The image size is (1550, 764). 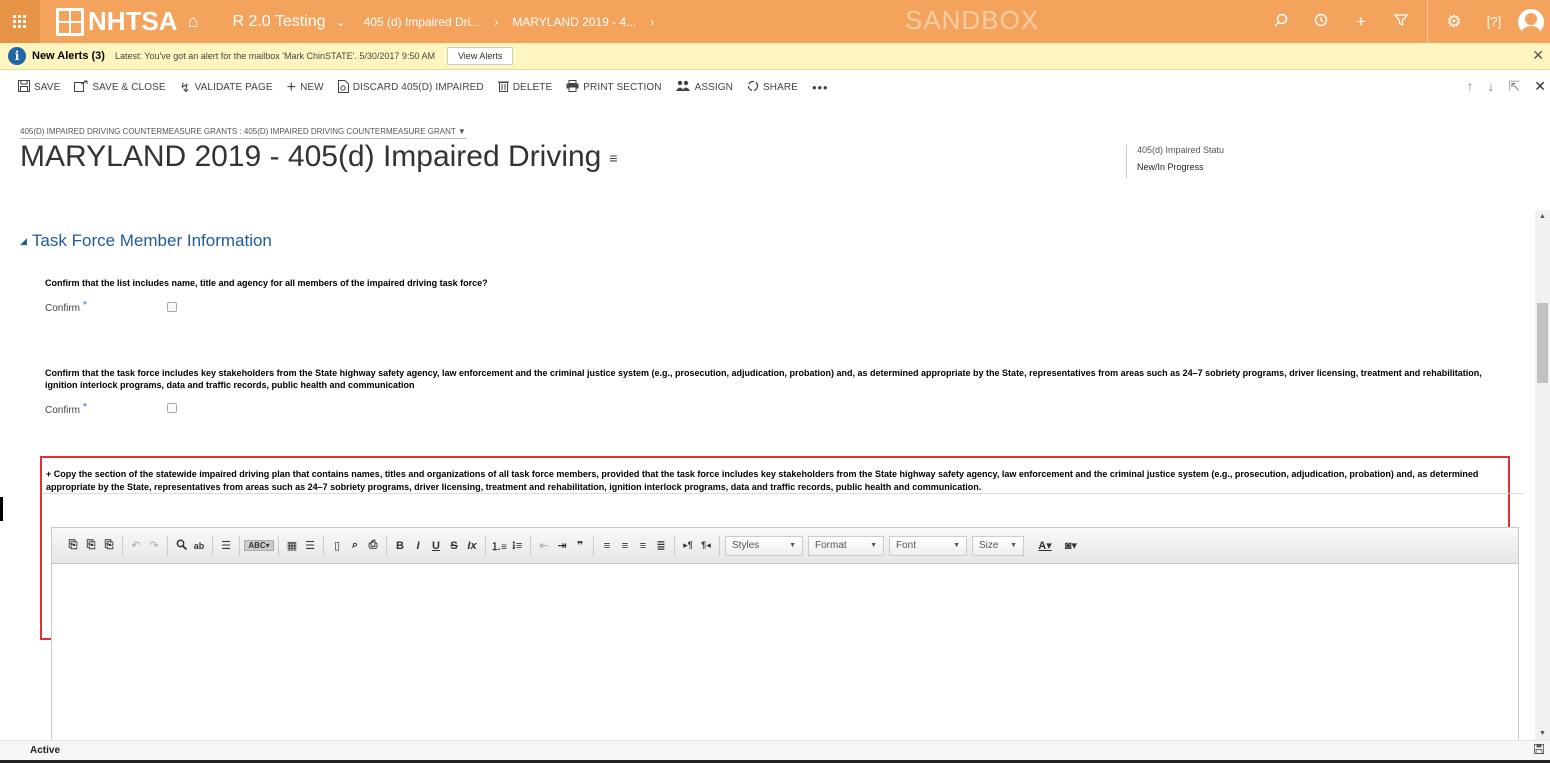 What do you see at coordinates (1542, 216) in the screenshot?
I see `scroll-up-icon: ▲` at bounding box center [1542, 216].